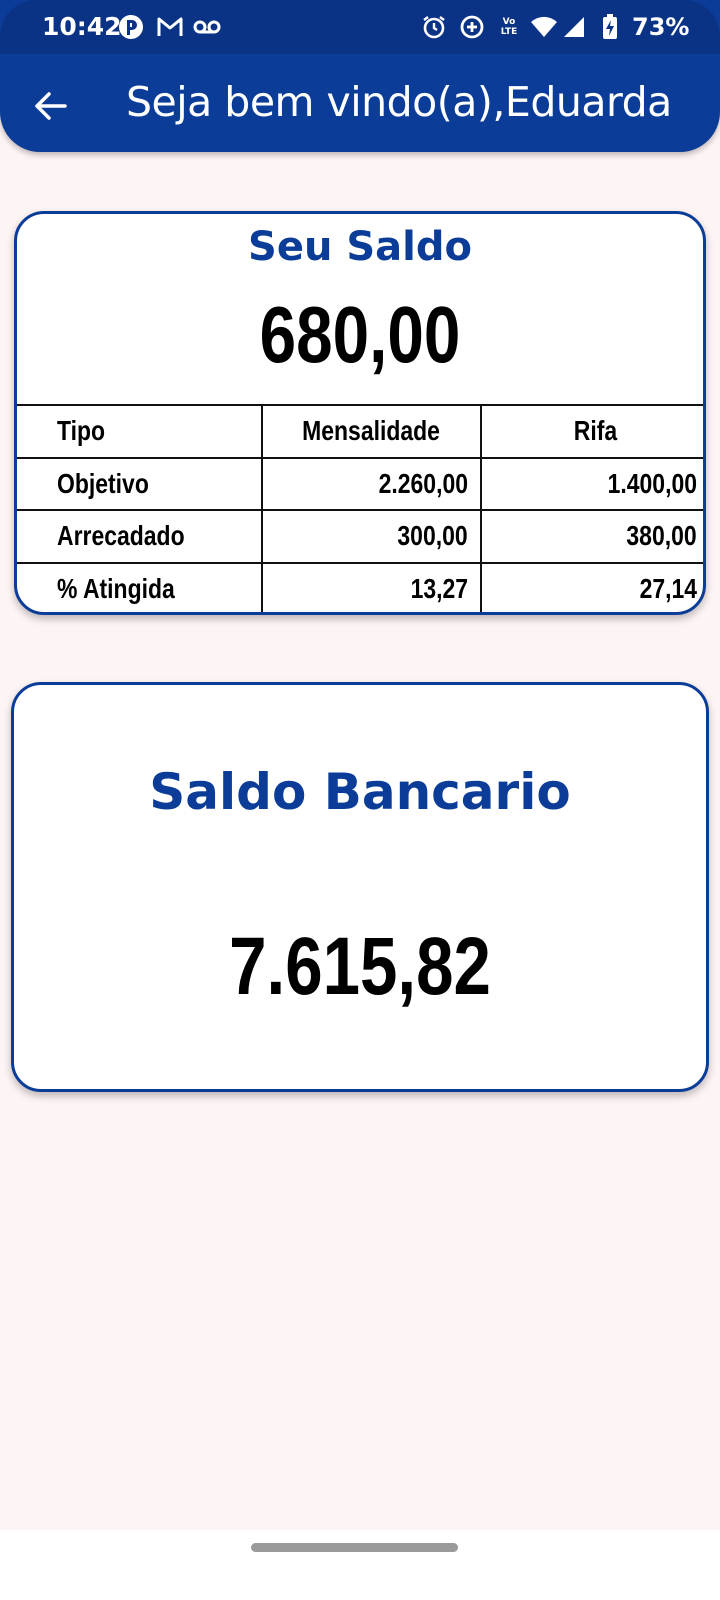  I want to click on table-row: % Atingida 13,27 27,14, so click(360, 586).